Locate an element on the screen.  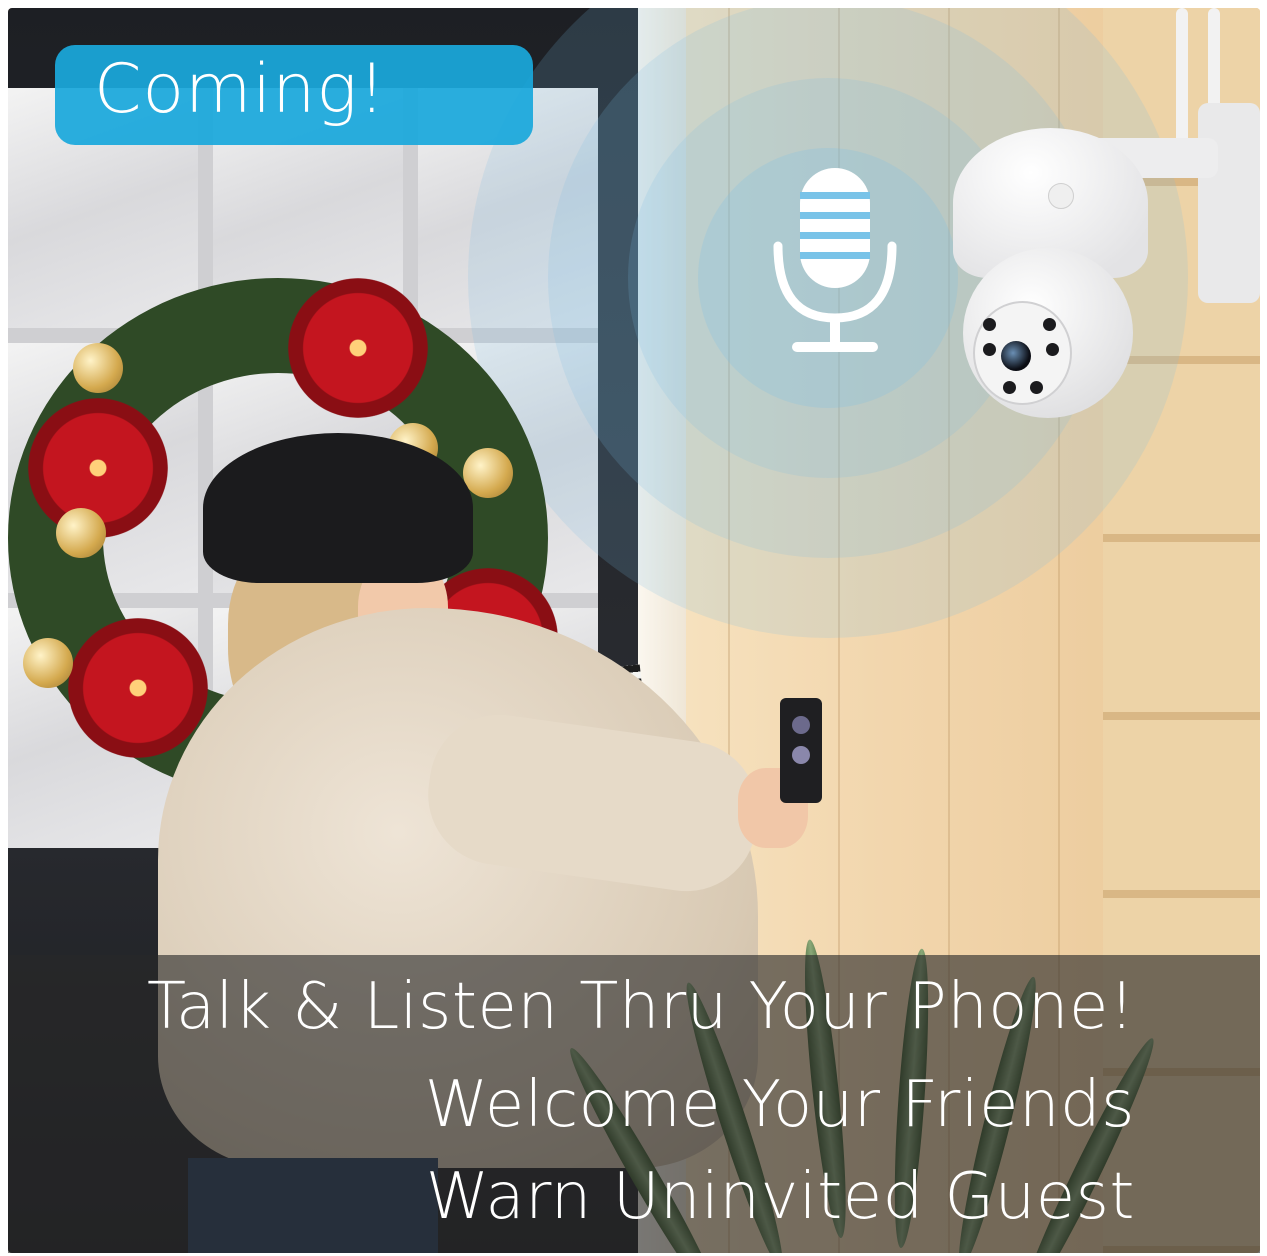
caption-line-2: Welcome Your Friends is located at coordinates (779, 1105).